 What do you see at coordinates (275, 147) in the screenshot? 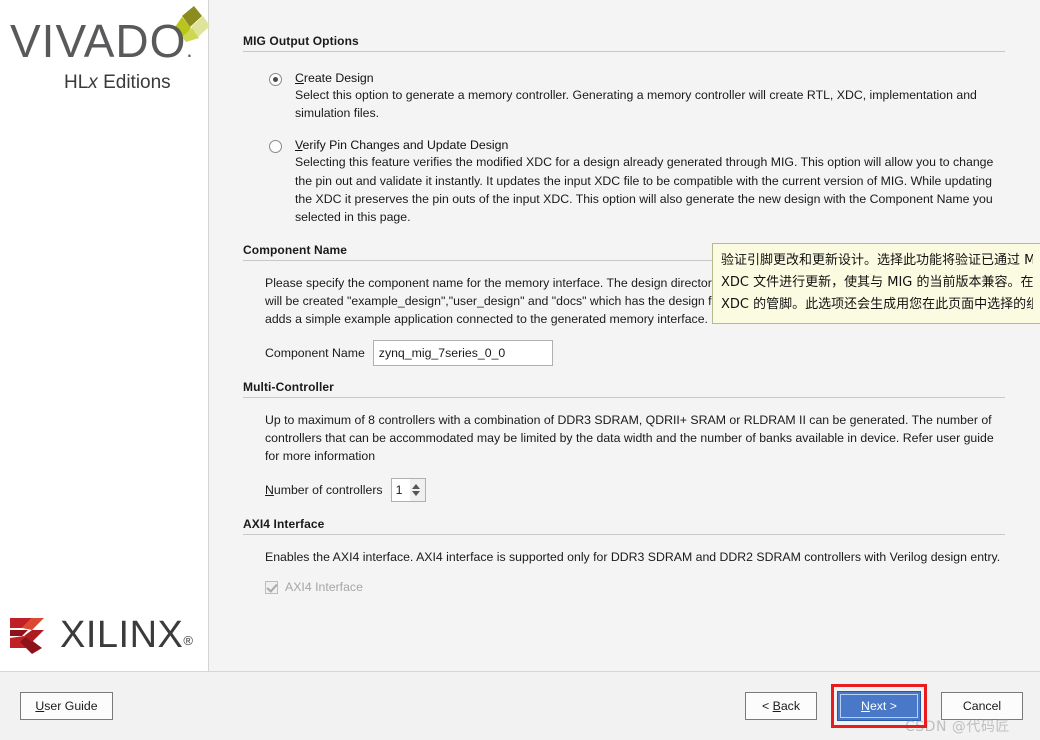
I see `radio-verify-pin-changes` at bounding box center [275, 147].